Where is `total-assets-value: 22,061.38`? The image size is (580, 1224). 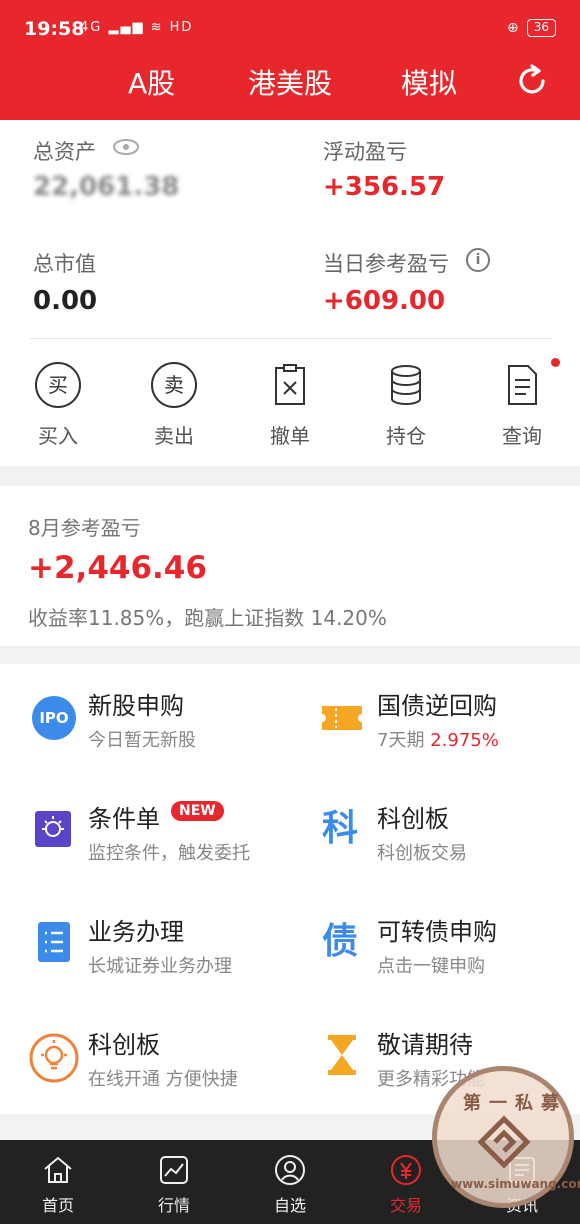
total-assets-value: 22,061.38 is located at coordinates (106, 187).